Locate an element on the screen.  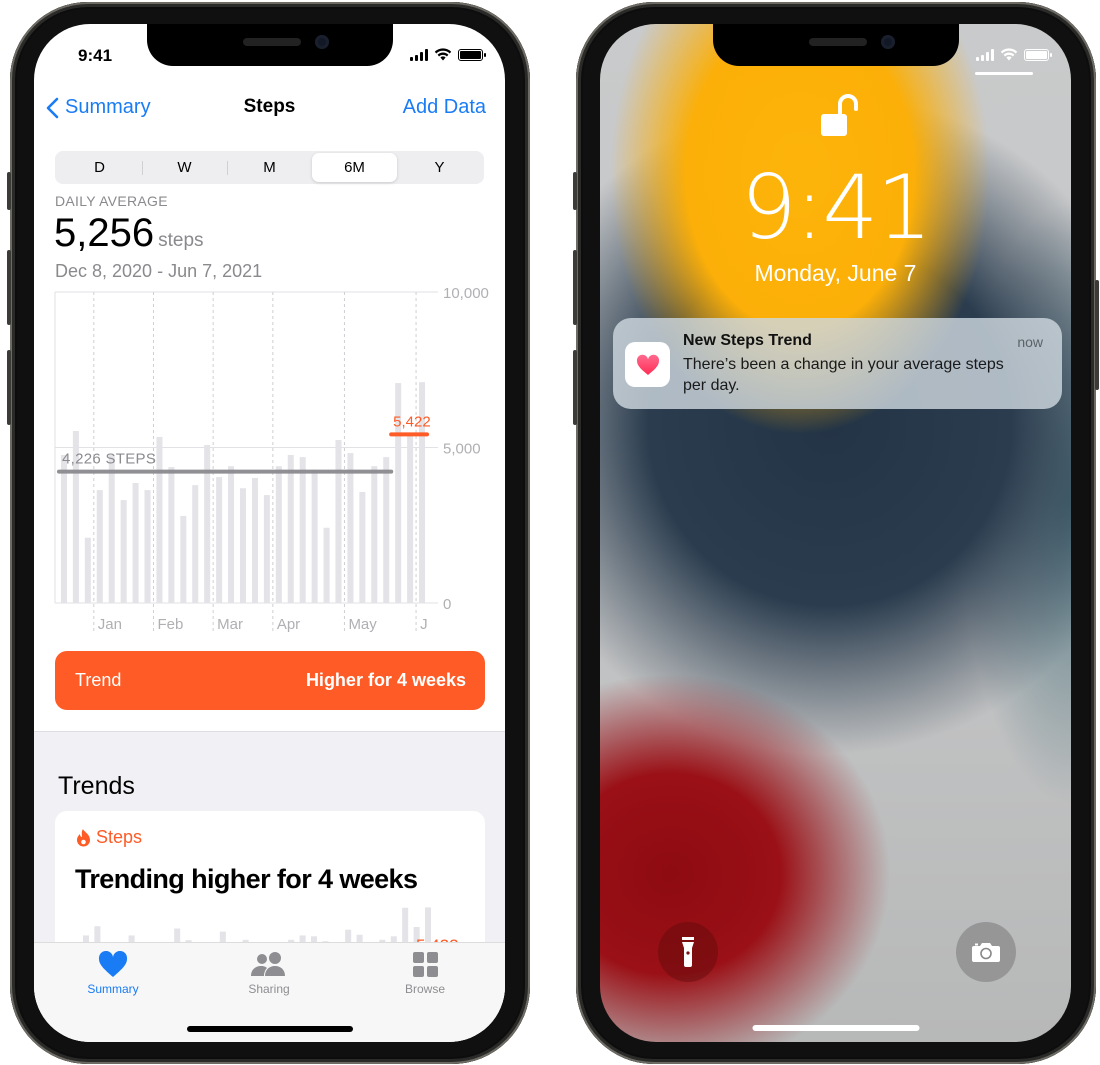
status-time: 9:41 is located at coordinates (95, 55).